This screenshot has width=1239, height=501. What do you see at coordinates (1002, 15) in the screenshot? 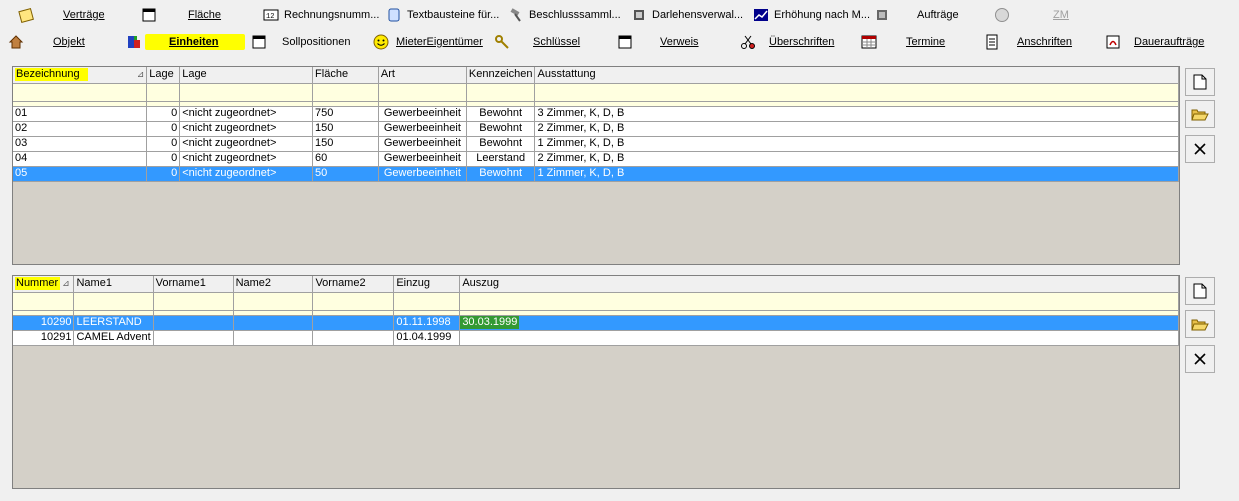
I see `circle-icon` at bounding box center [1002, 15].